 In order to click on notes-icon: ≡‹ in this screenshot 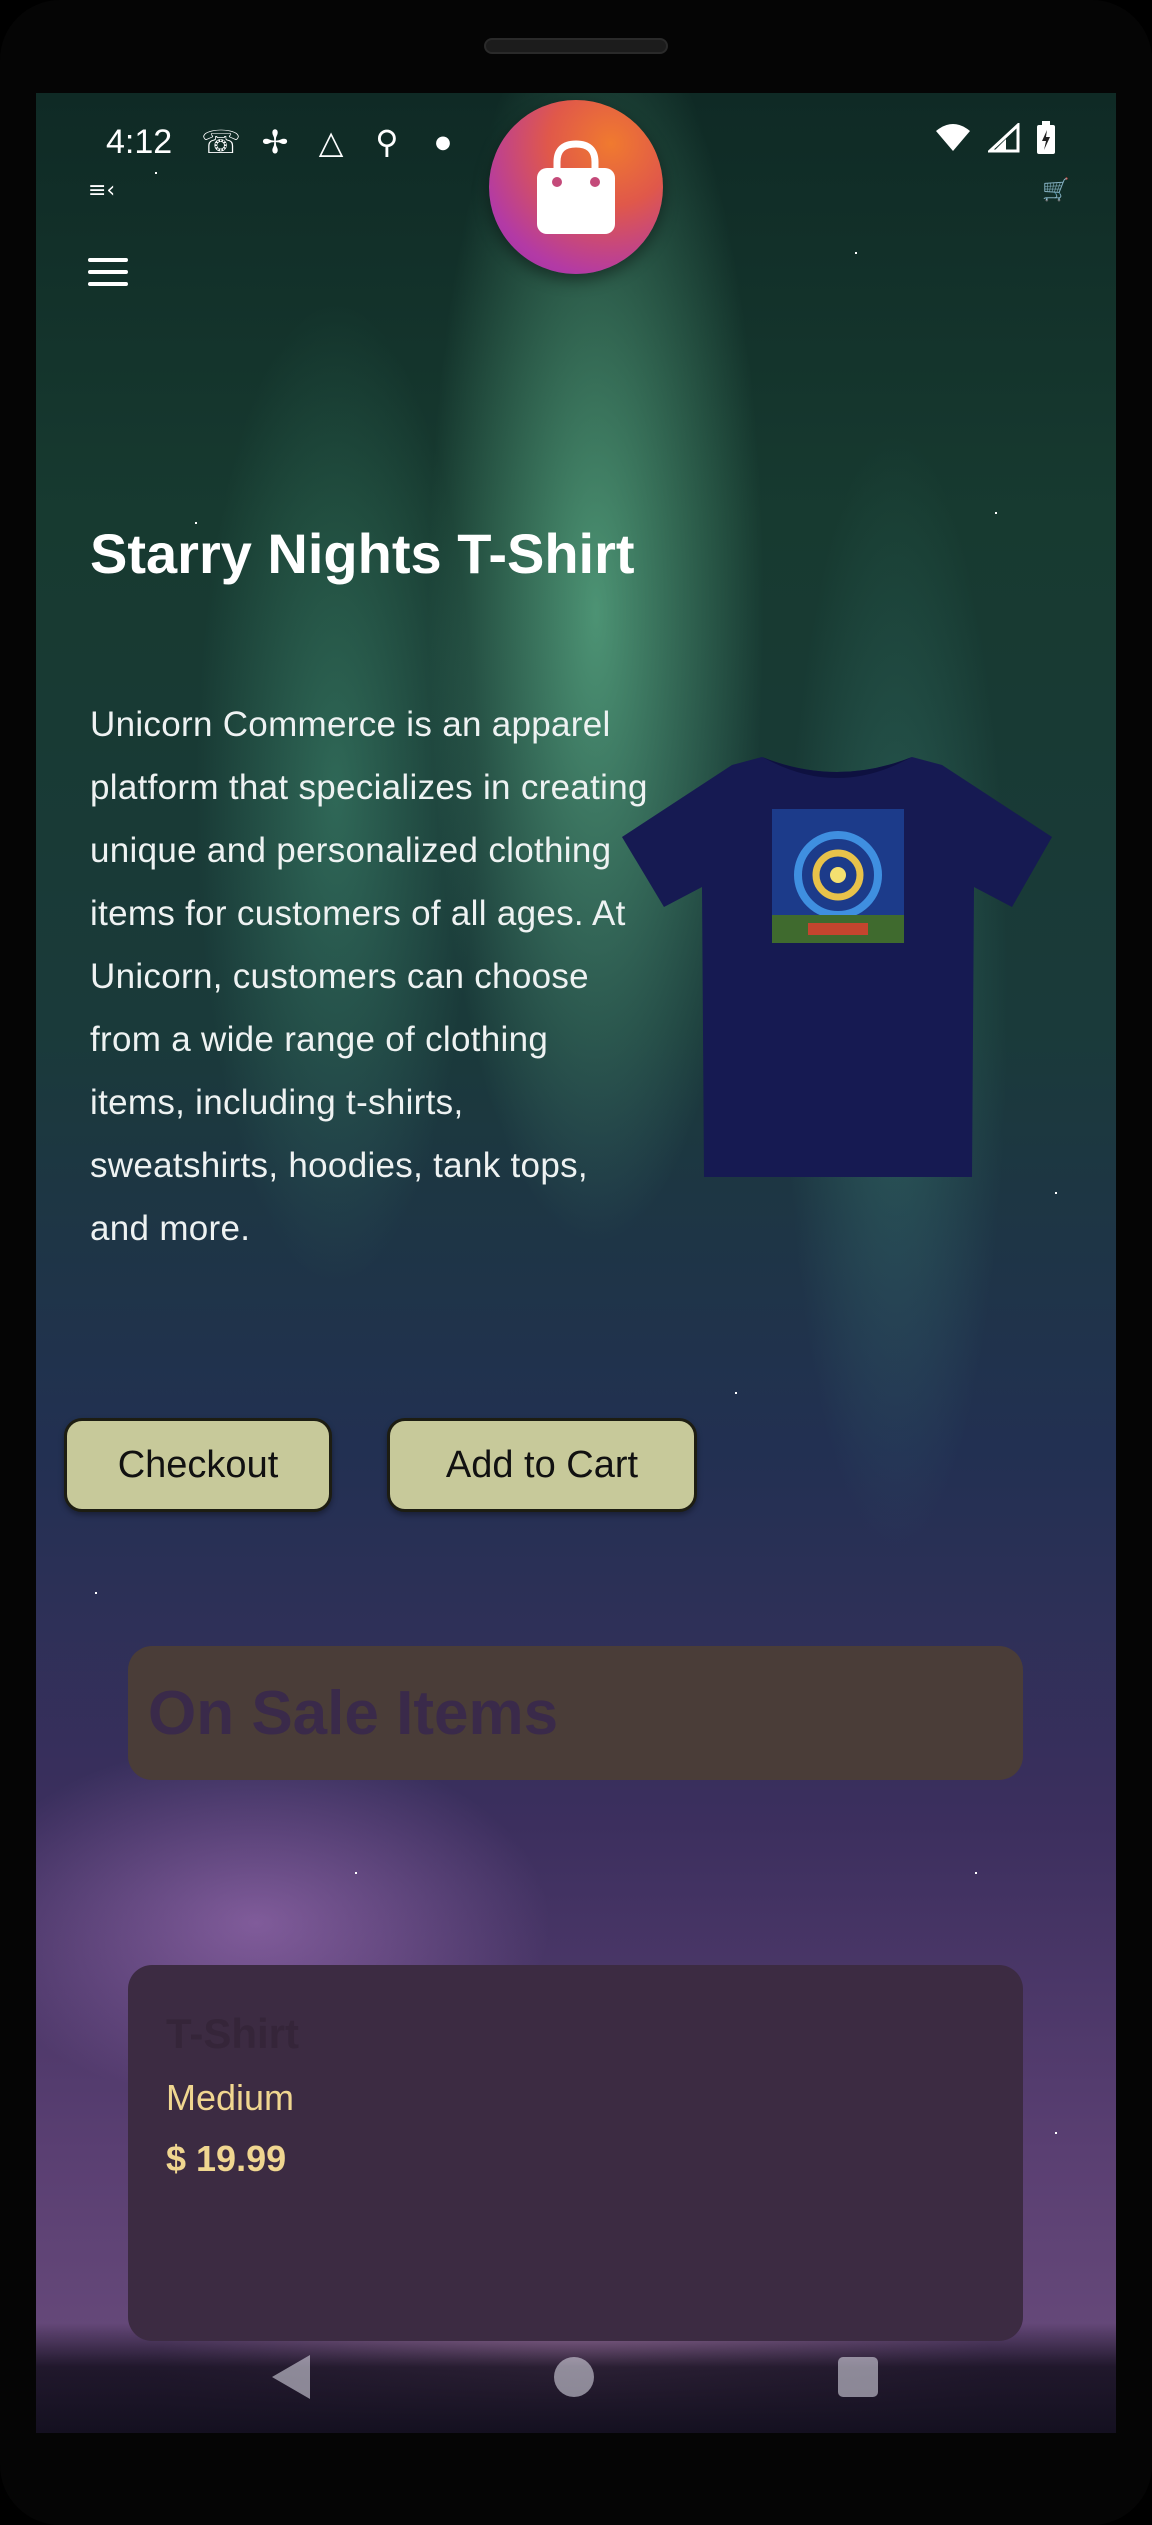, I will do `click(102, 190)`.